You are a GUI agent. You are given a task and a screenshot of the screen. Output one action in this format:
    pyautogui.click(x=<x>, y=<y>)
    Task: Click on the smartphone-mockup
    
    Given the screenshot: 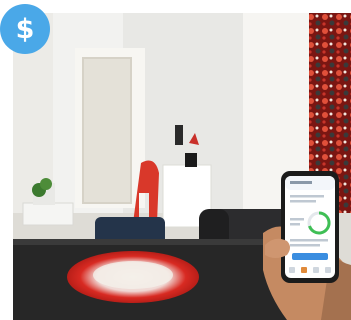 What is the action you would take?
    pyautogui.click(x=310, y=227)
    